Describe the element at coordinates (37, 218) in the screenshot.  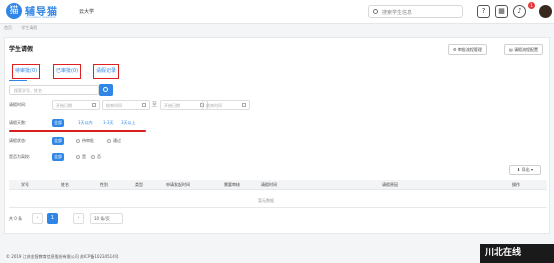
I see `prev-page-button: ‹` at that location.